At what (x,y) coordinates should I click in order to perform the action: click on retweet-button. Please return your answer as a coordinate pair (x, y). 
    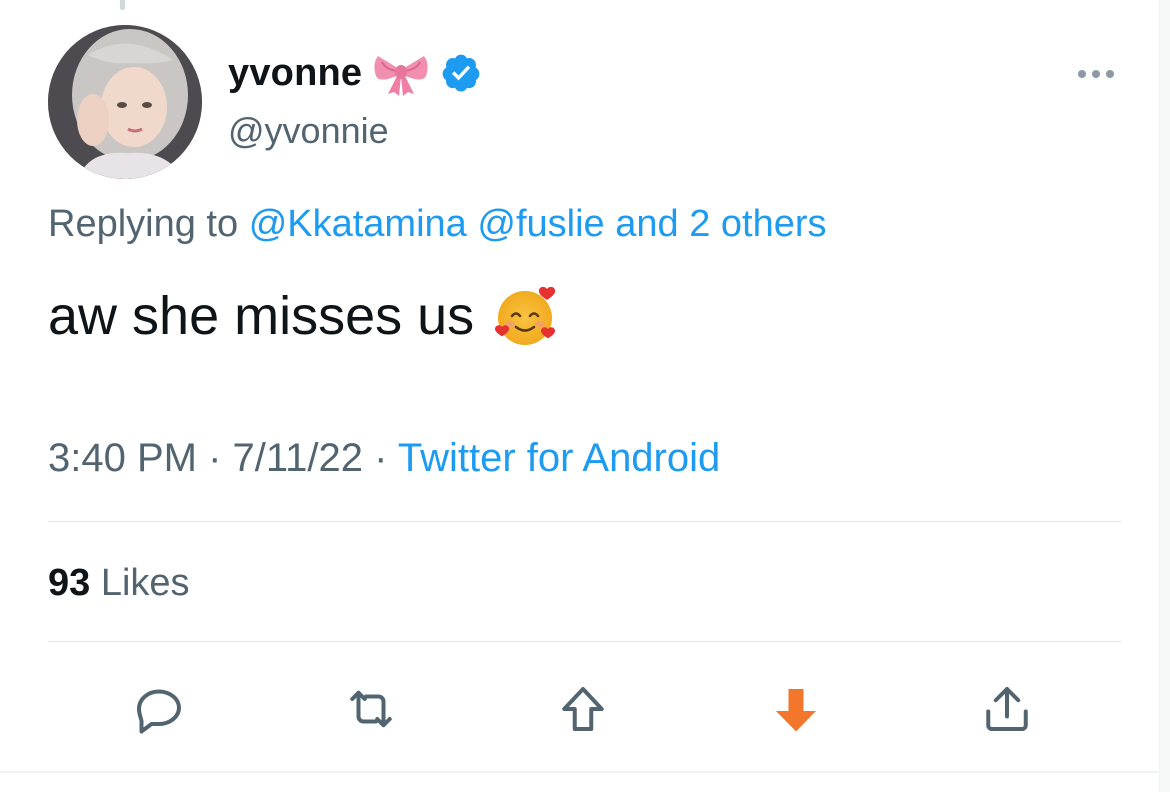
    Looking at the image, I should click on (371, 709).